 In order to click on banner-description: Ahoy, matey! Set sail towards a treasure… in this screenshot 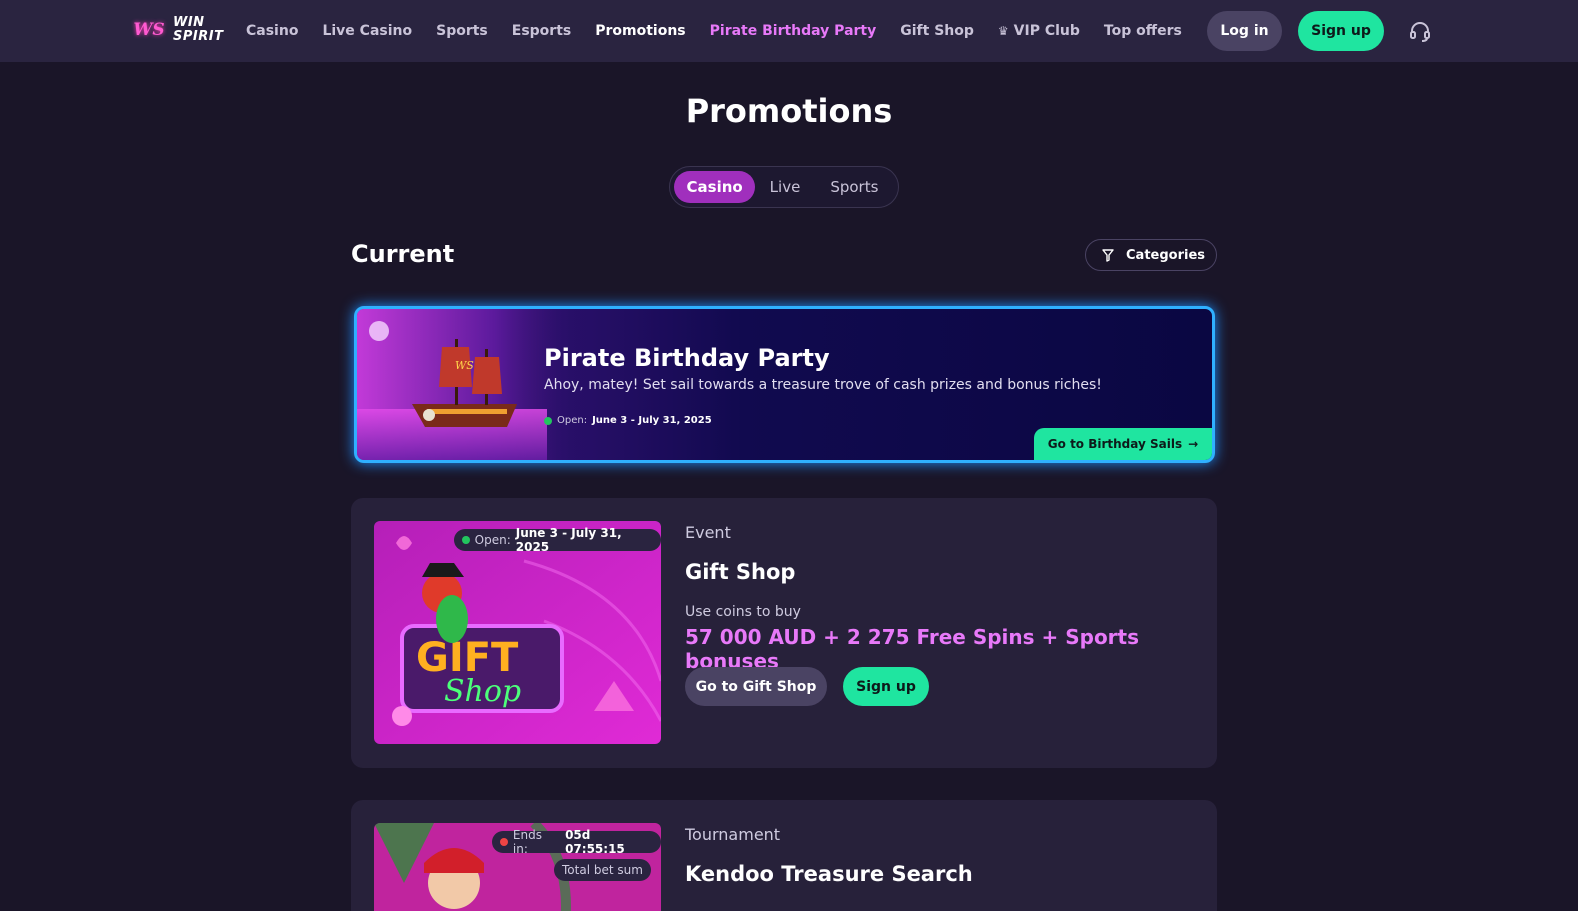, I will do `click(823, 385)`.